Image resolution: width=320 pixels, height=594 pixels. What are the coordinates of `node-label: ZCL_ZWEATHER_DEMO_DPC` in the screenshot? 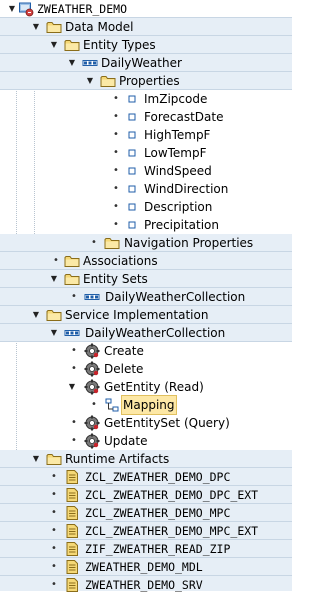 It's located at (158, 477).